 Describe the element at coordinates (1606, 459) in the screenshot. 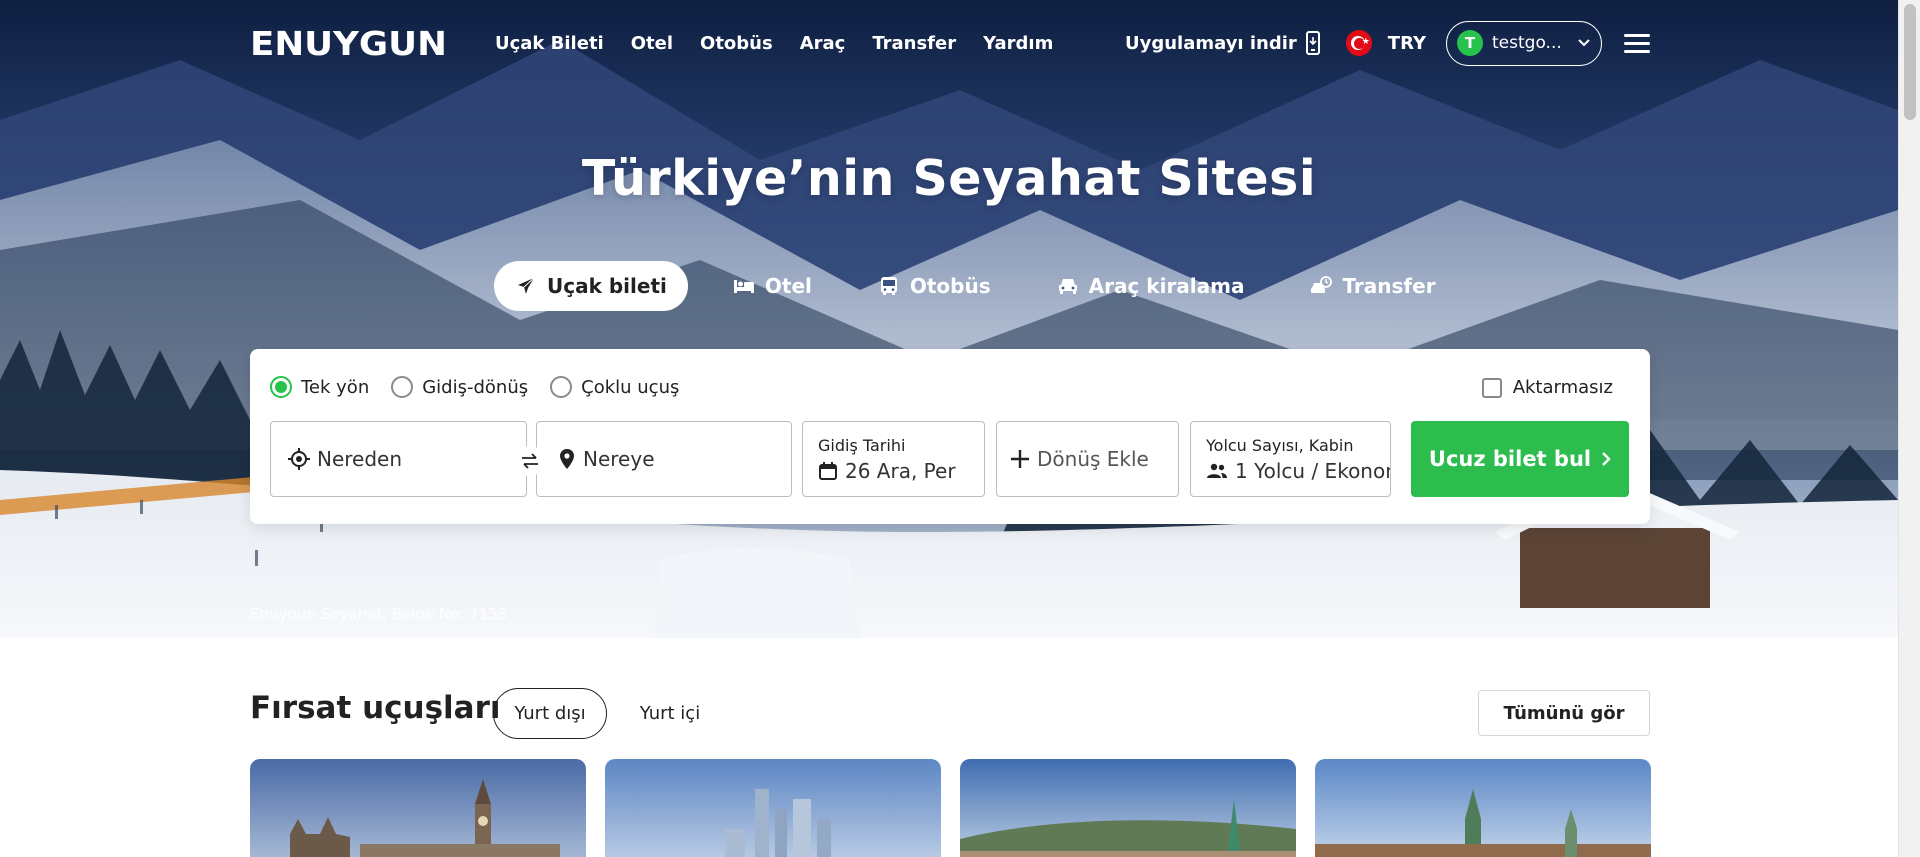

I see `chevron-right-icon` at that location.